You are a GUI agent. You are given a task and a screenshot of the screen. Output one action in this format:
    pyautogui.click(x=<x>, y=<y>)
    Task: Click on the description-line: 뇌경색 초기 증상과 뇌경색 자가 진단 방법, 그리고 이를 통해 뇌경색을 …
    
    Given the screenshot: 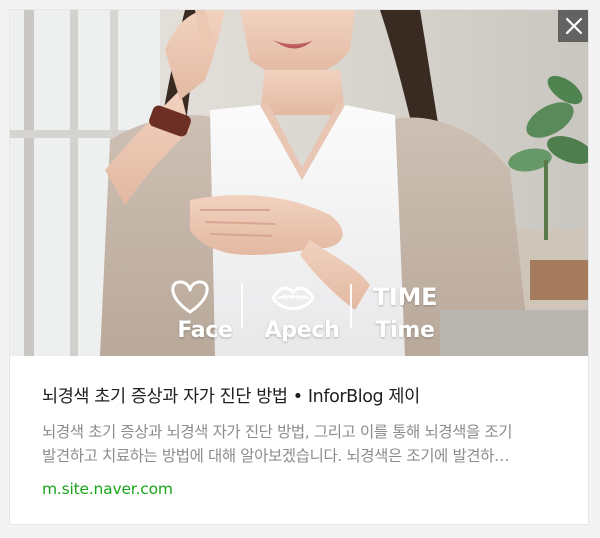 What is the action you would take?
    pyautogui.click(x=277, y=432)
    